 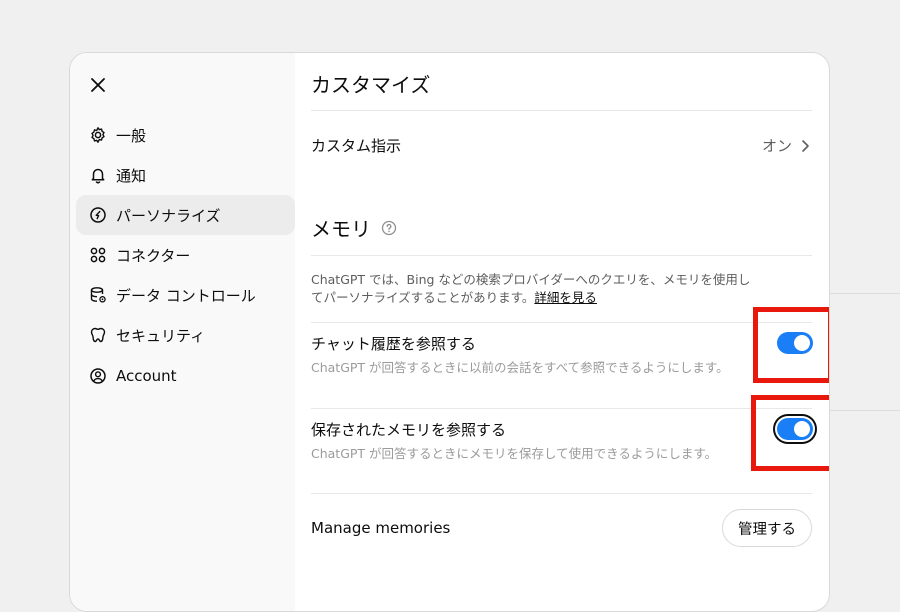 I want to click on connectors-icon, so click(x=98, y=255).